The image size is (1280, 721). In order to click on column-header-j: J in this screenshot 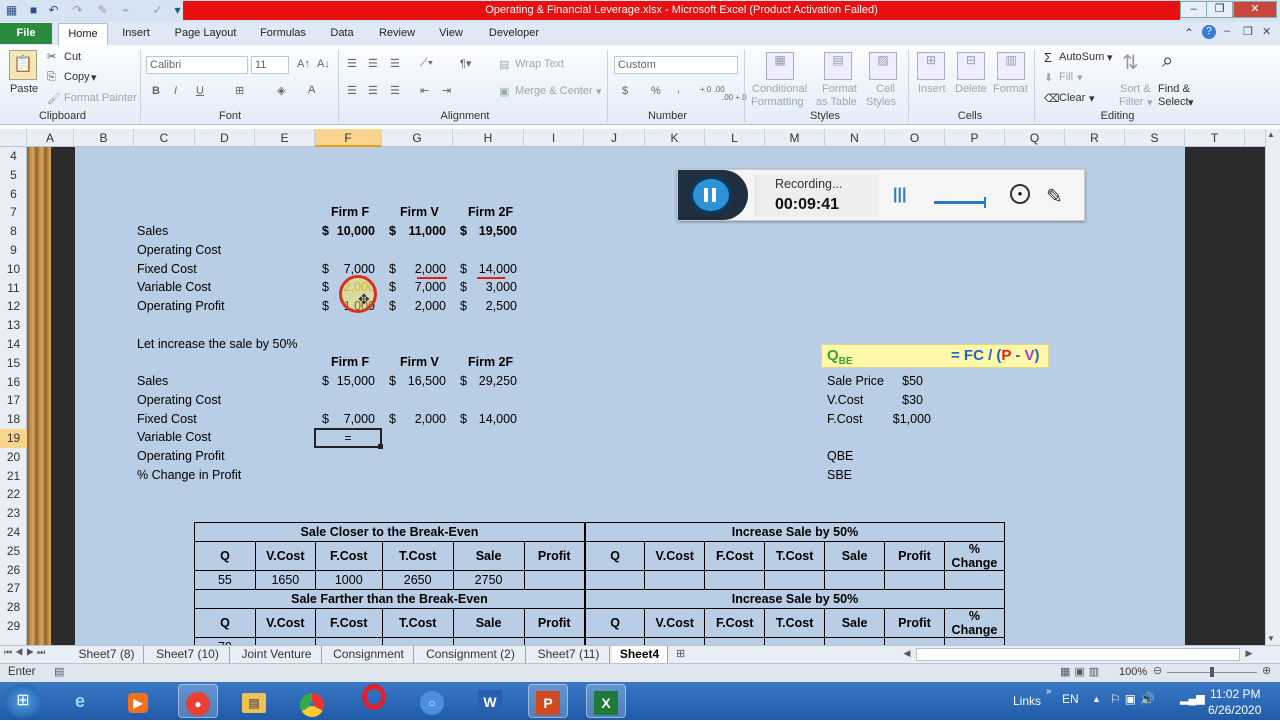, I will do `click(614, 138)`.